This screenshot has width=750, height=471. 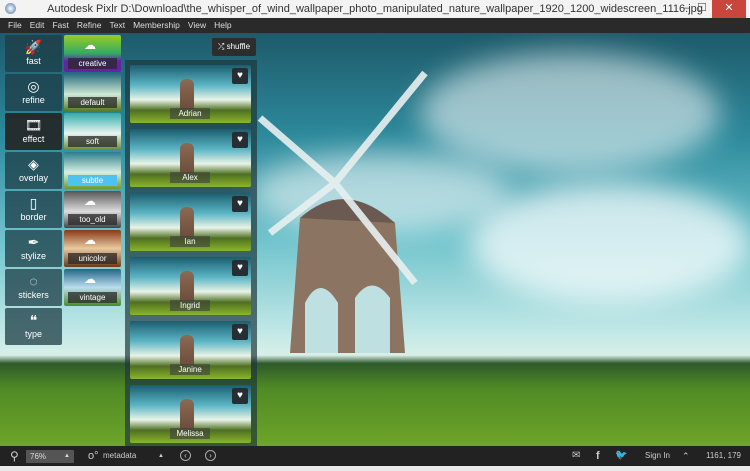 I want to click on tool-type: ❝ type, so click(x=33, y=326).